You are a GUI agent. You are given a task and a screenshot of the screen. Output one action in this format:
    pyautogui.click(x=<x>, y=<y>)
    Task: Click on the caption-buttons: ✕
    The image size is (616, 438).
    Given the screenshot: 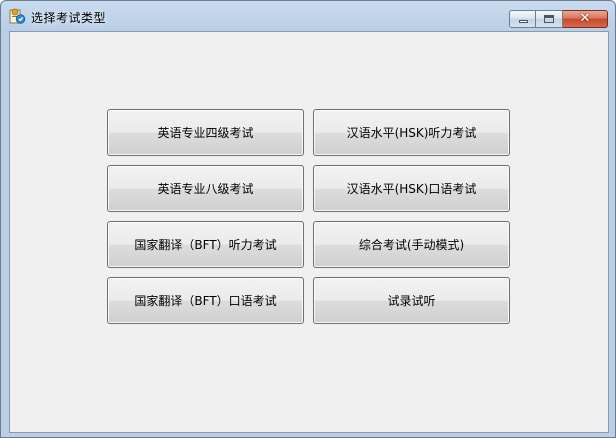 What is the action you would take?
    pyautogui.click(x=558, y=19)
    